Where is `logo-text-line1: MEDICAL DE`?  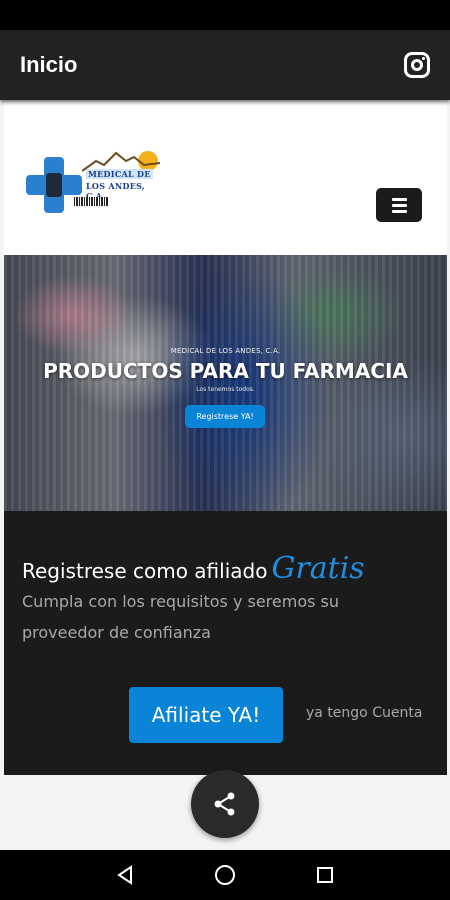 logo-text-line1: MEDICAL DE is located at coordinates (119, 174).